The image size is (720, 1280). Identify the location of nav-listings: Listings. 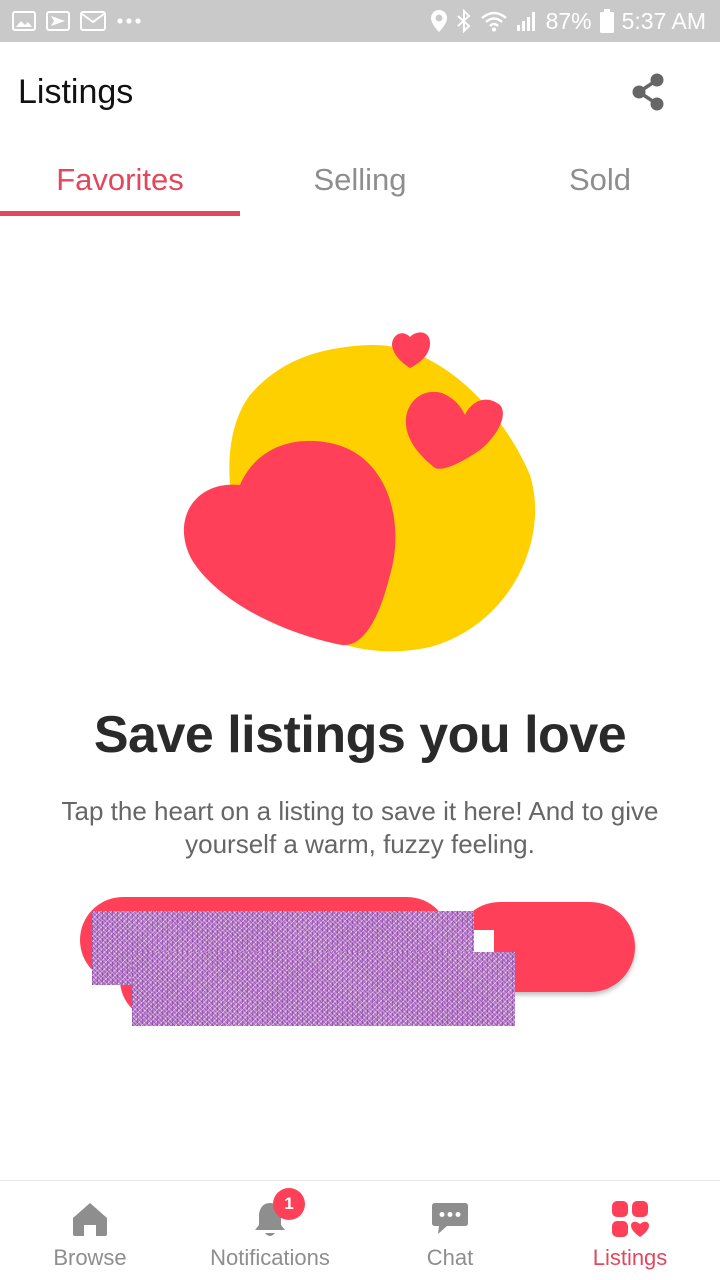
(630, 1230).